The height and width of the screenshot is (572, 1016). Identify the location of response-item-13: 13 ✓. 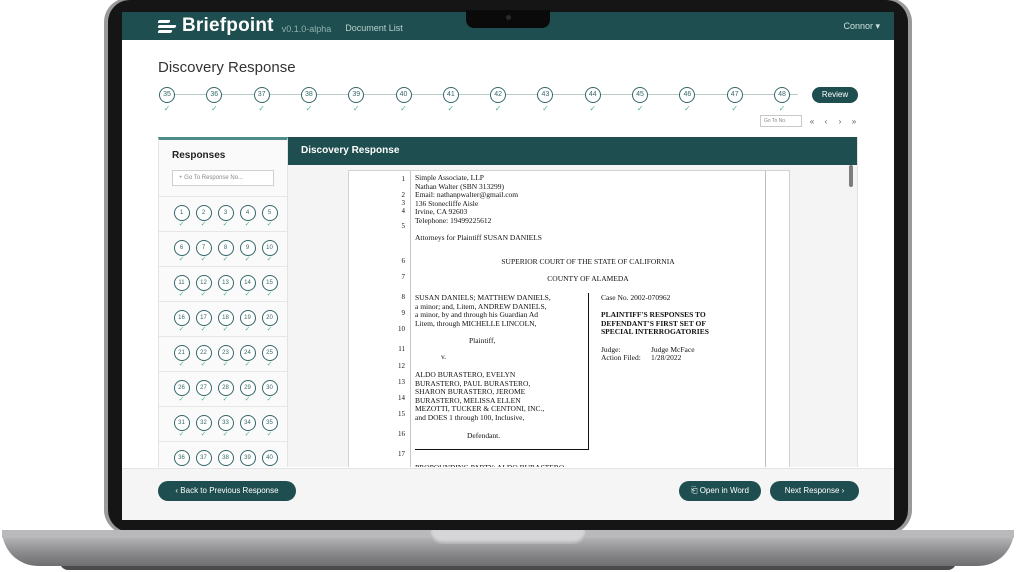
(225, 287).